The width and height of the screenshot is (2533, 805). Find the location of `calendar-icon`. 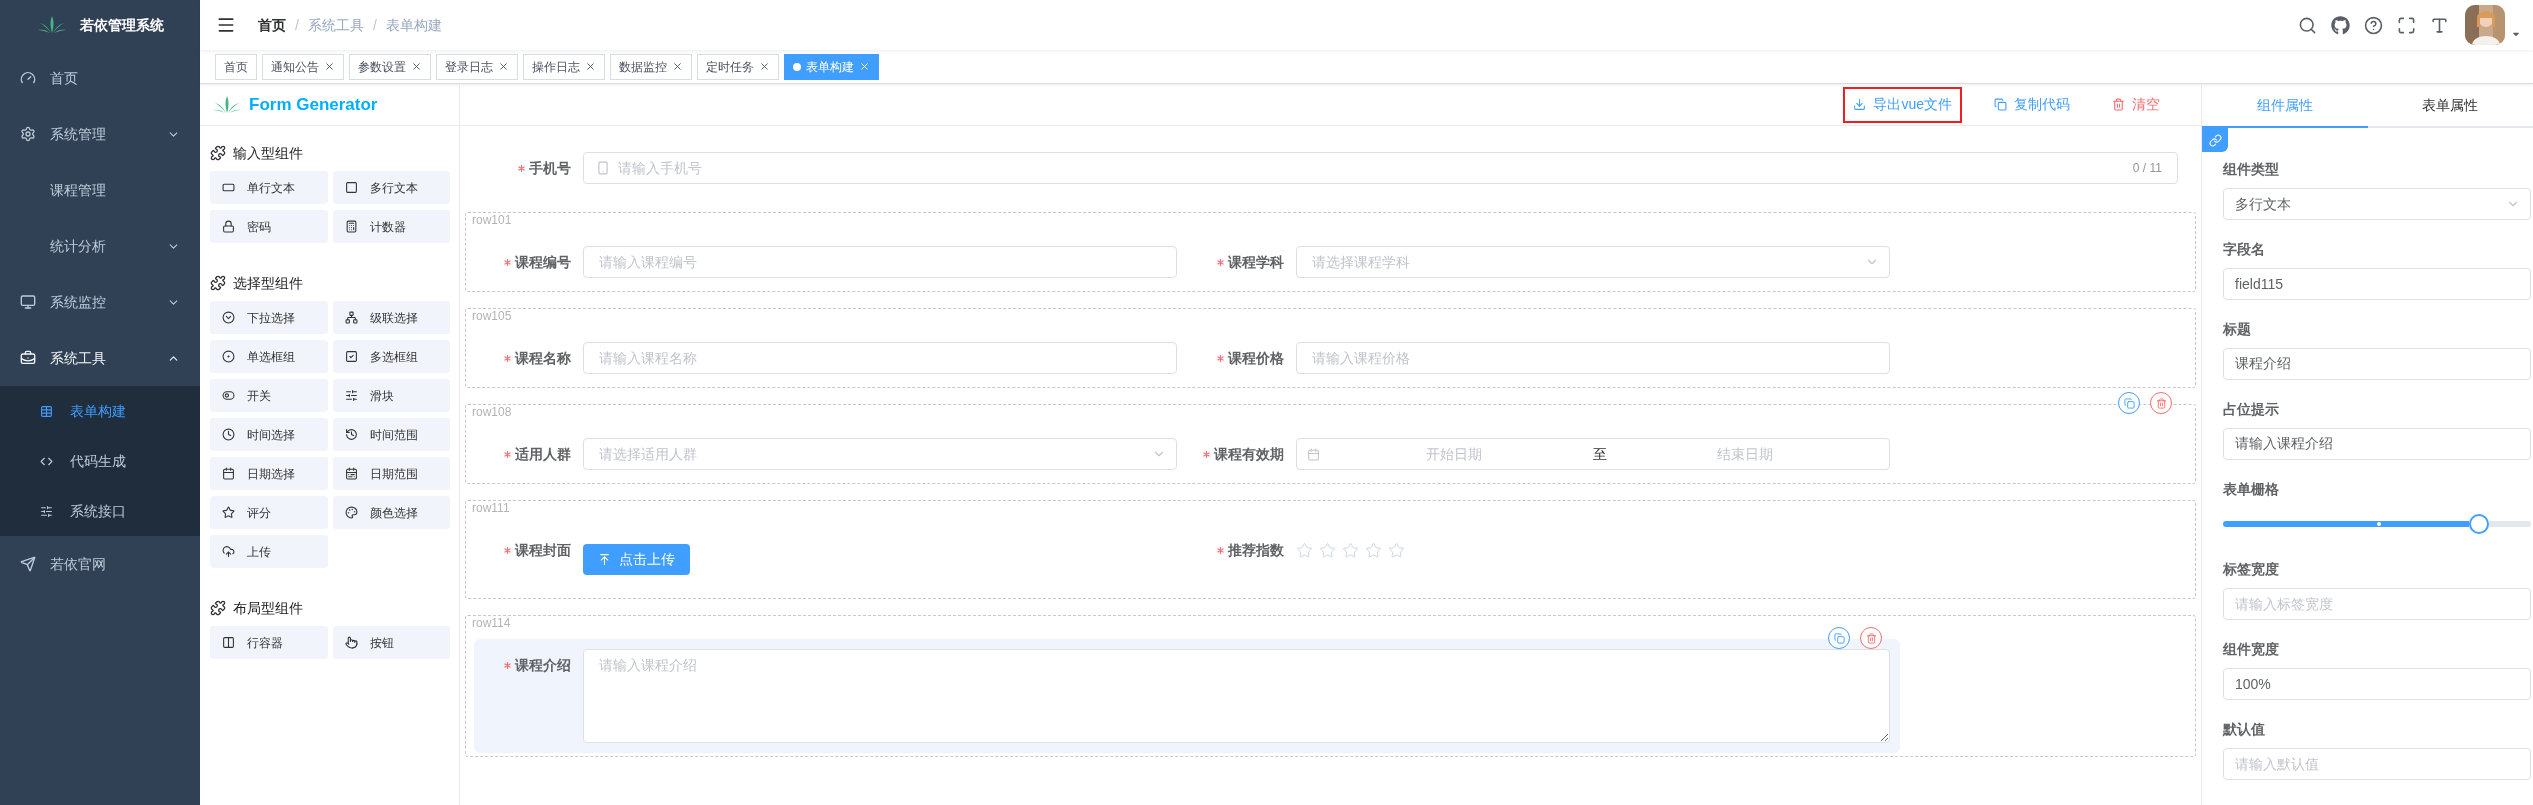

calendar-icon is located at coordinates (1313, 454).